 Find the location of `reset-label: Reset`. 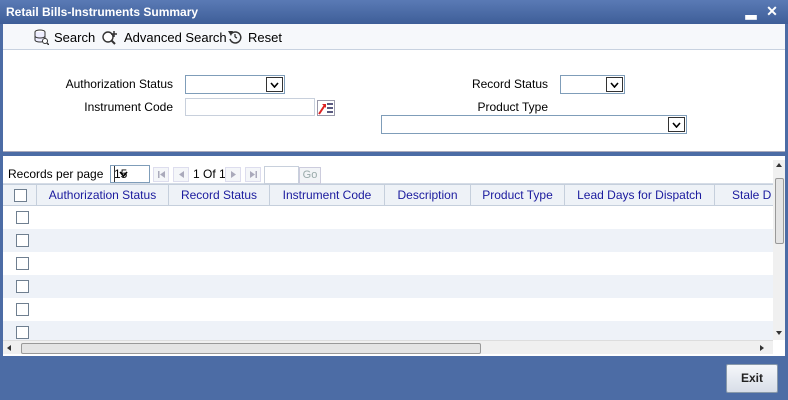

reset-label: Reset is located at coordinates (265, 37).